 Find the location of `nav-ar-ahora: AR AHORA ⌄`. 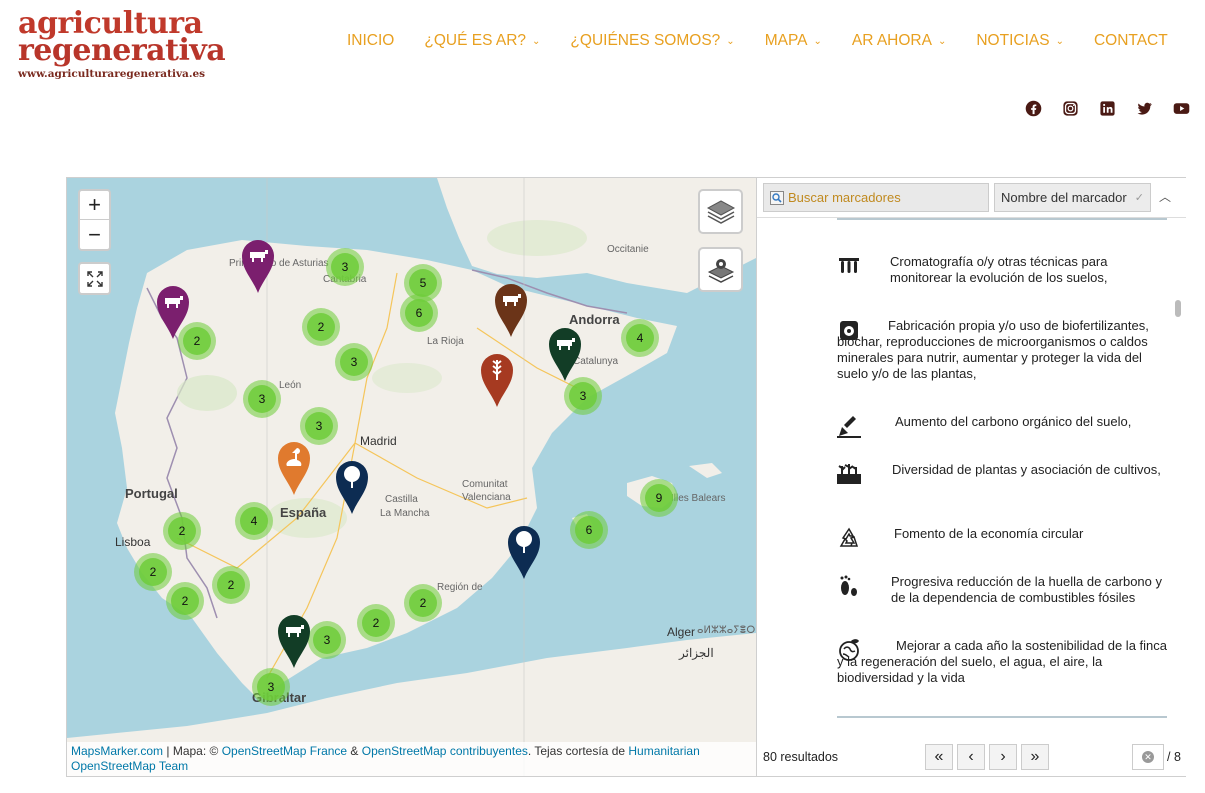

nav-ar-ahora: AR AHORA ⌄ is located at coordinates (899, 41).